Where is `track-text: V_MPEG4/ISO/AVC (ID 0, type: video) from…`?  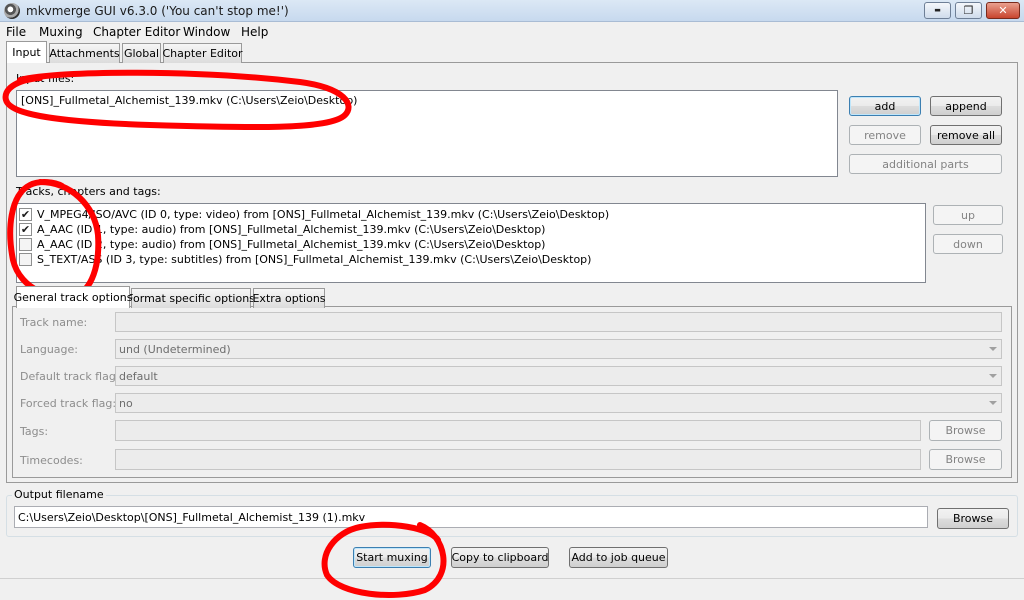 track-text: V_MPEG4/ISO/AVC (ID 0, type: video) from… is located at coordinates (323, 214).